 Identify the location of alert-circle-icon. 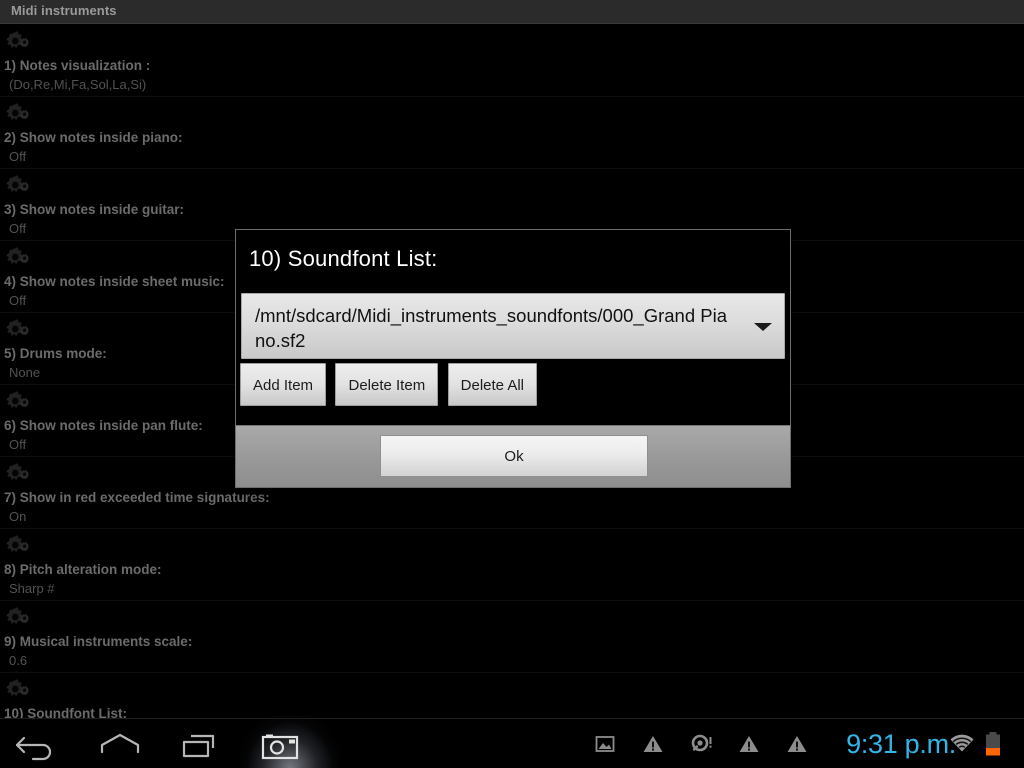
(701, 744).